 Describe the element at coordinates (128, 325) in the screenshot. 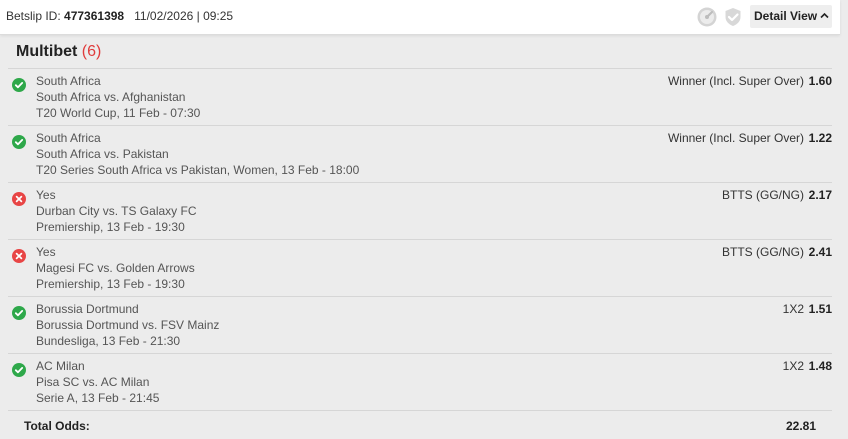

I see `bet-event: Borussia Dortmund vs. FSV Mainz` at that location.